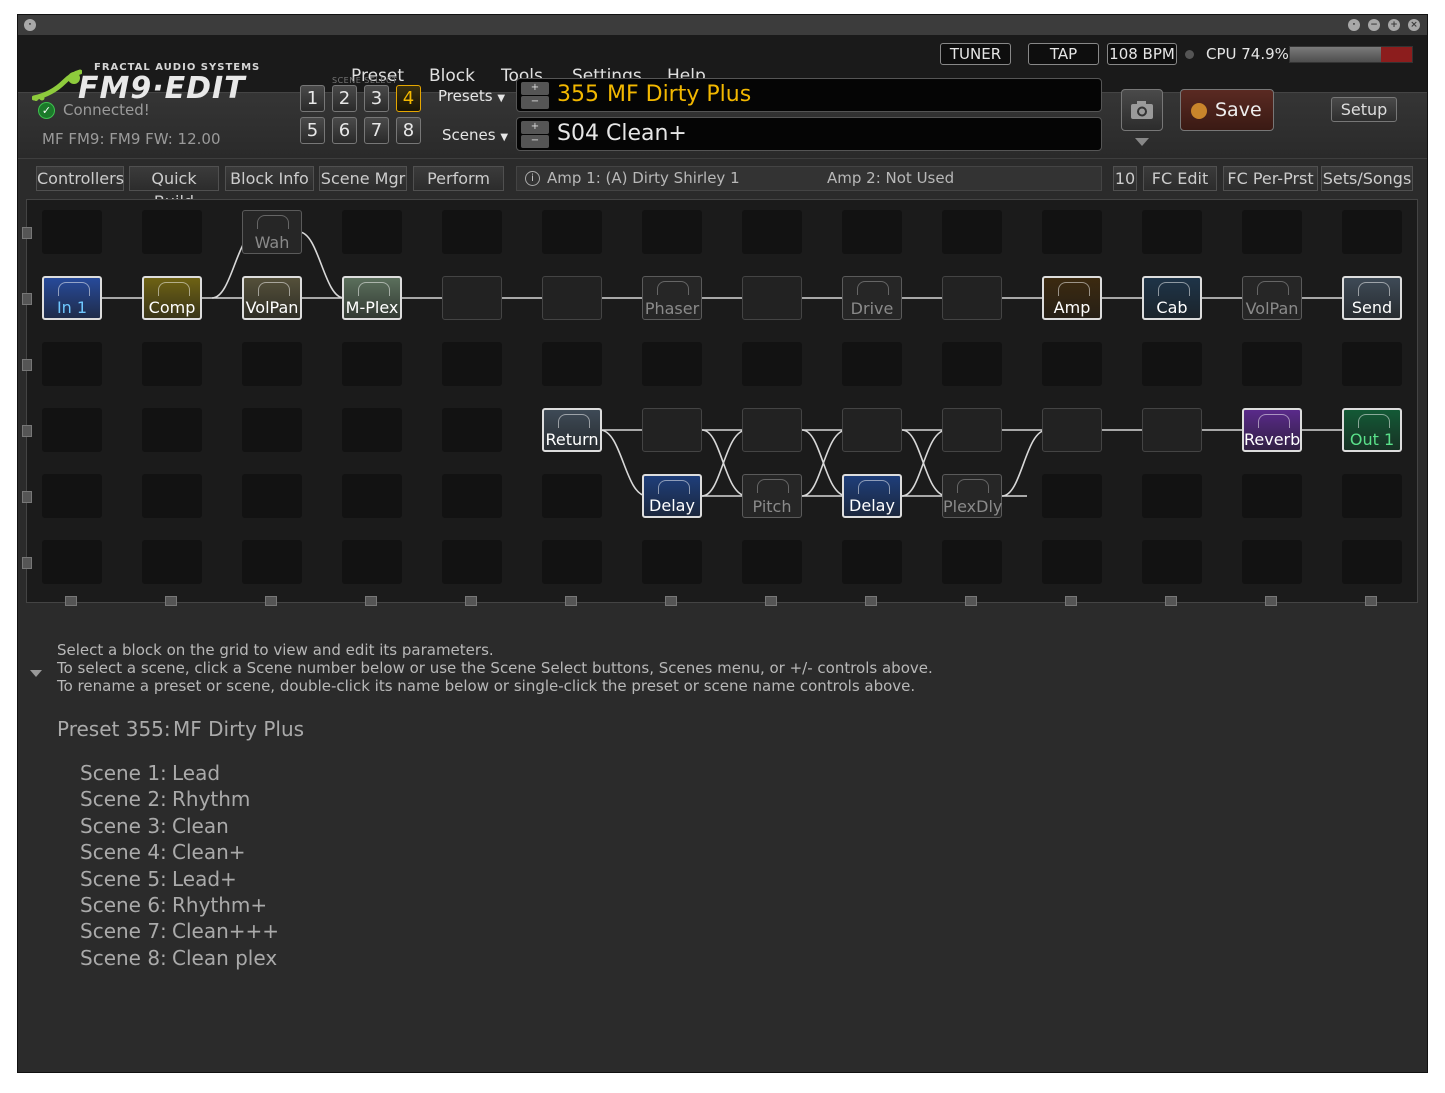 The width and height of the screenshot is (1445, 1093). Describe the element at coordinates (1364, 109) in the screenshot. I see `setup-button: Setup` at that location.